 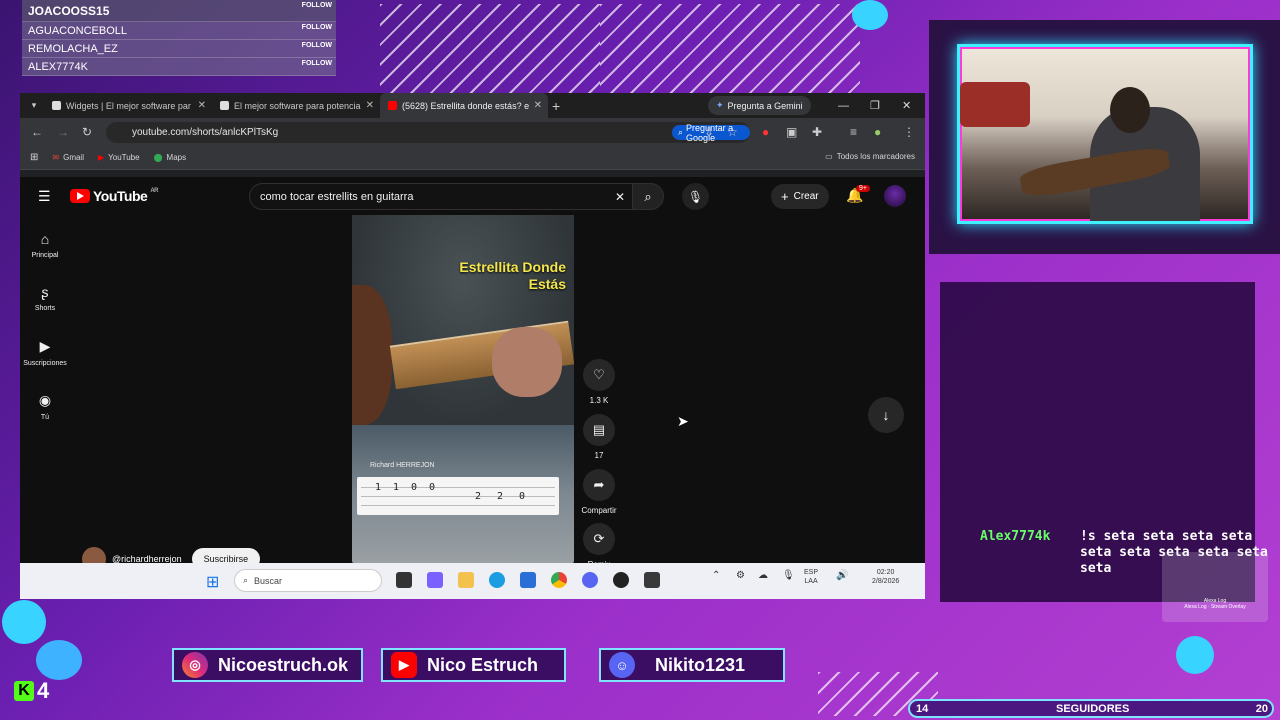 What do you see at coordinates (806, 196) in the screenshot?
I see `create-label: Crear` at bounding box center [806, 196].